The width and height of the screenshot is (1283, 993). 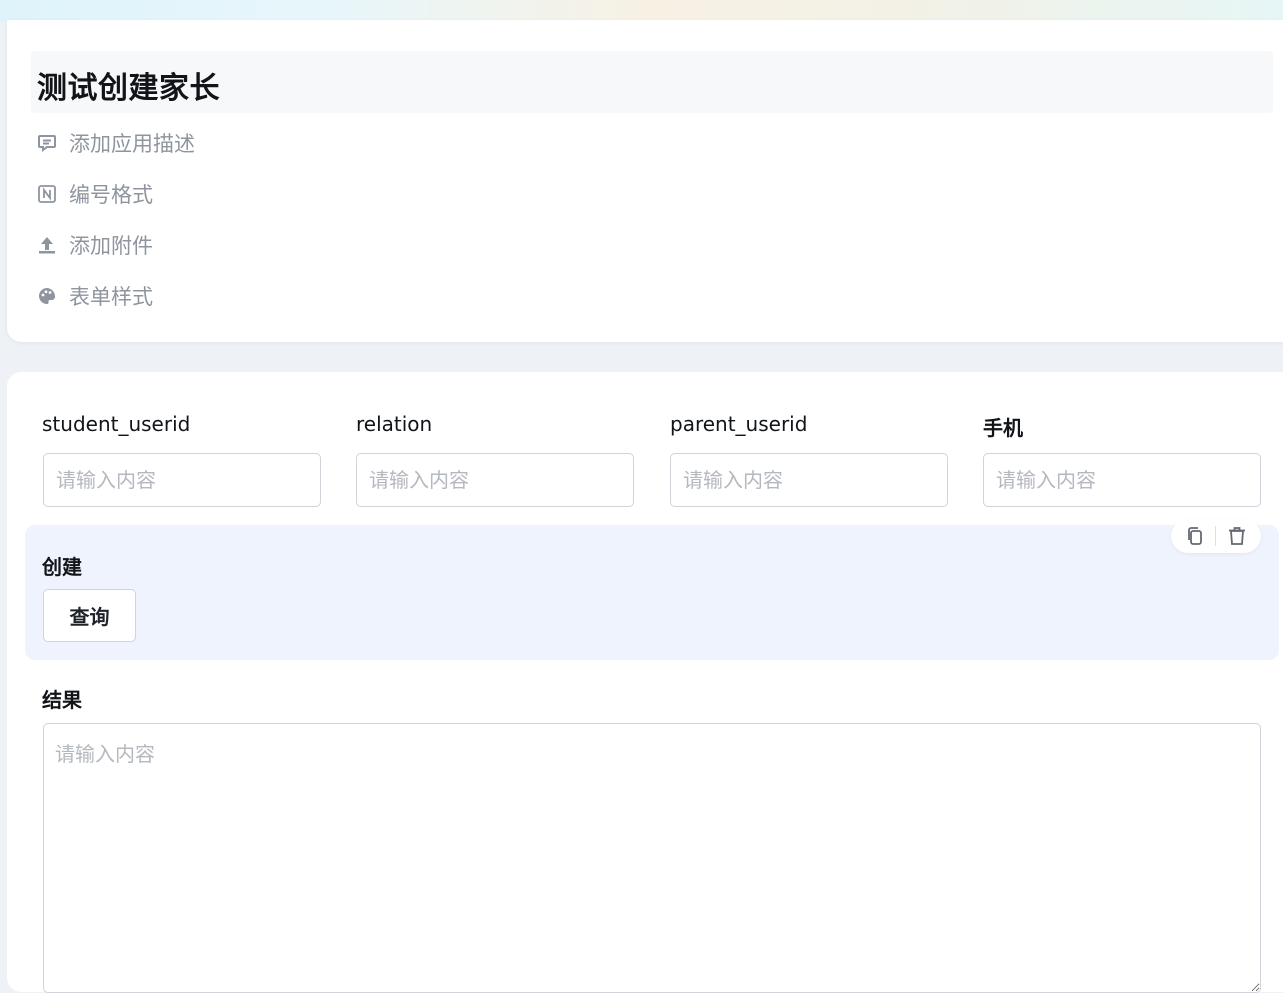 I want to click on add-description-action: 添加应用描述, so click(x=116, y=143).